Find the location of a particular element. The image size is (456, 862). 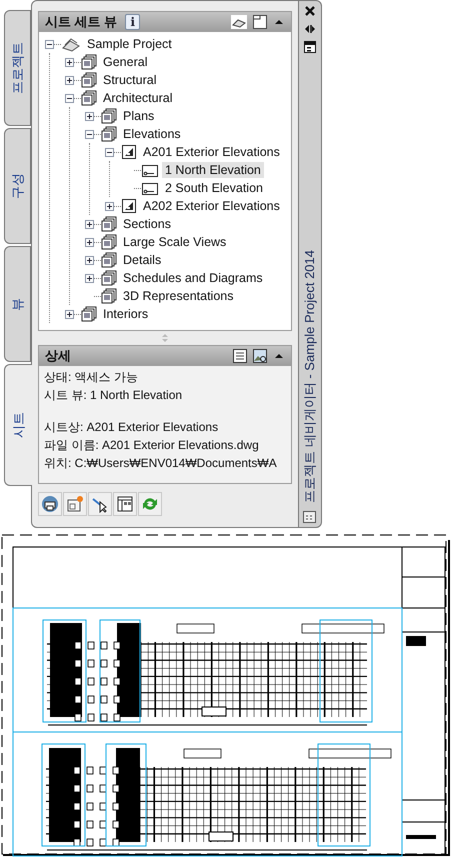

tree-item: Structural is located at coordinates (130, 80).